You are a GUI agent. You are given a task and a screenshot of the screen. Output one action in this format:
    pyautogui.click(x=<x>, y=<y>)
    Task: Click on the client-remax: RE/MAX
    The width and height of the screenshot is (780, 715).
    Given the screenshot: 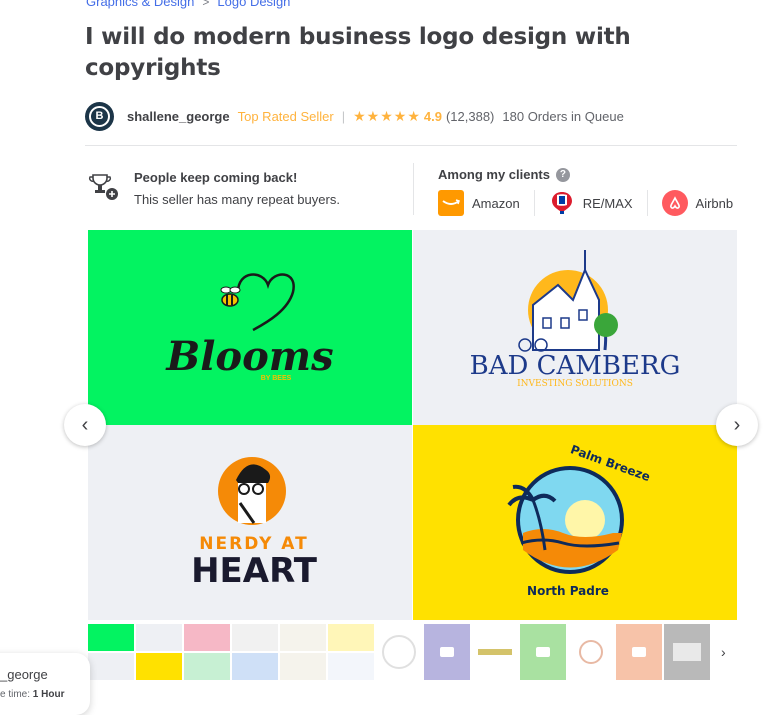 What is the action you would take?
    pyautogui.click(x=591, y=203)
    